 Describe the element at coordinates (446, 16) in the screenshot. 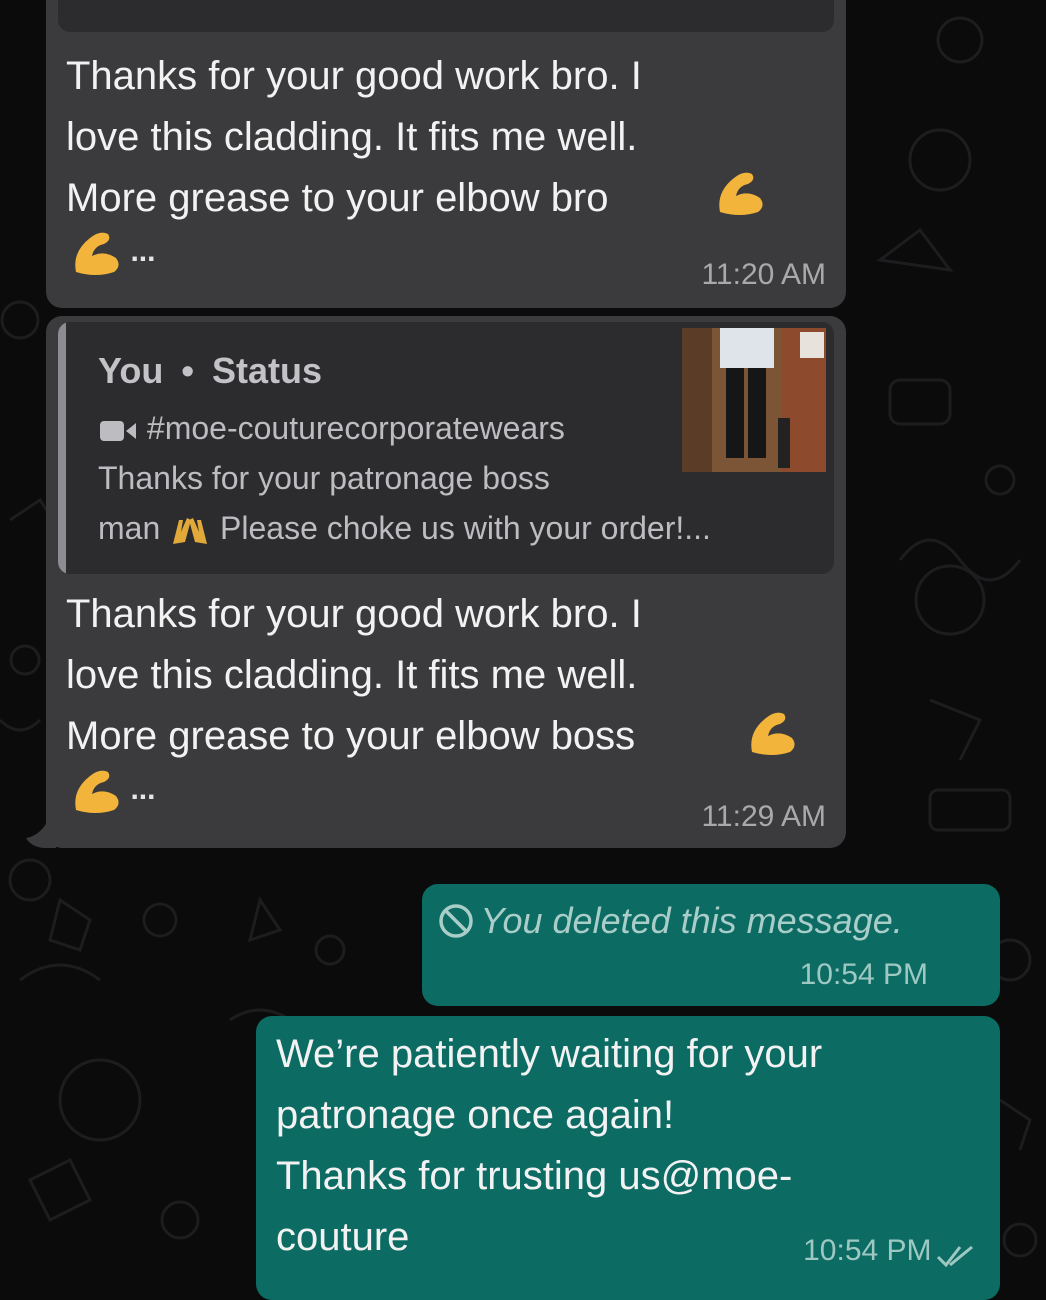

I see `quoted-preview-cut` at that location.